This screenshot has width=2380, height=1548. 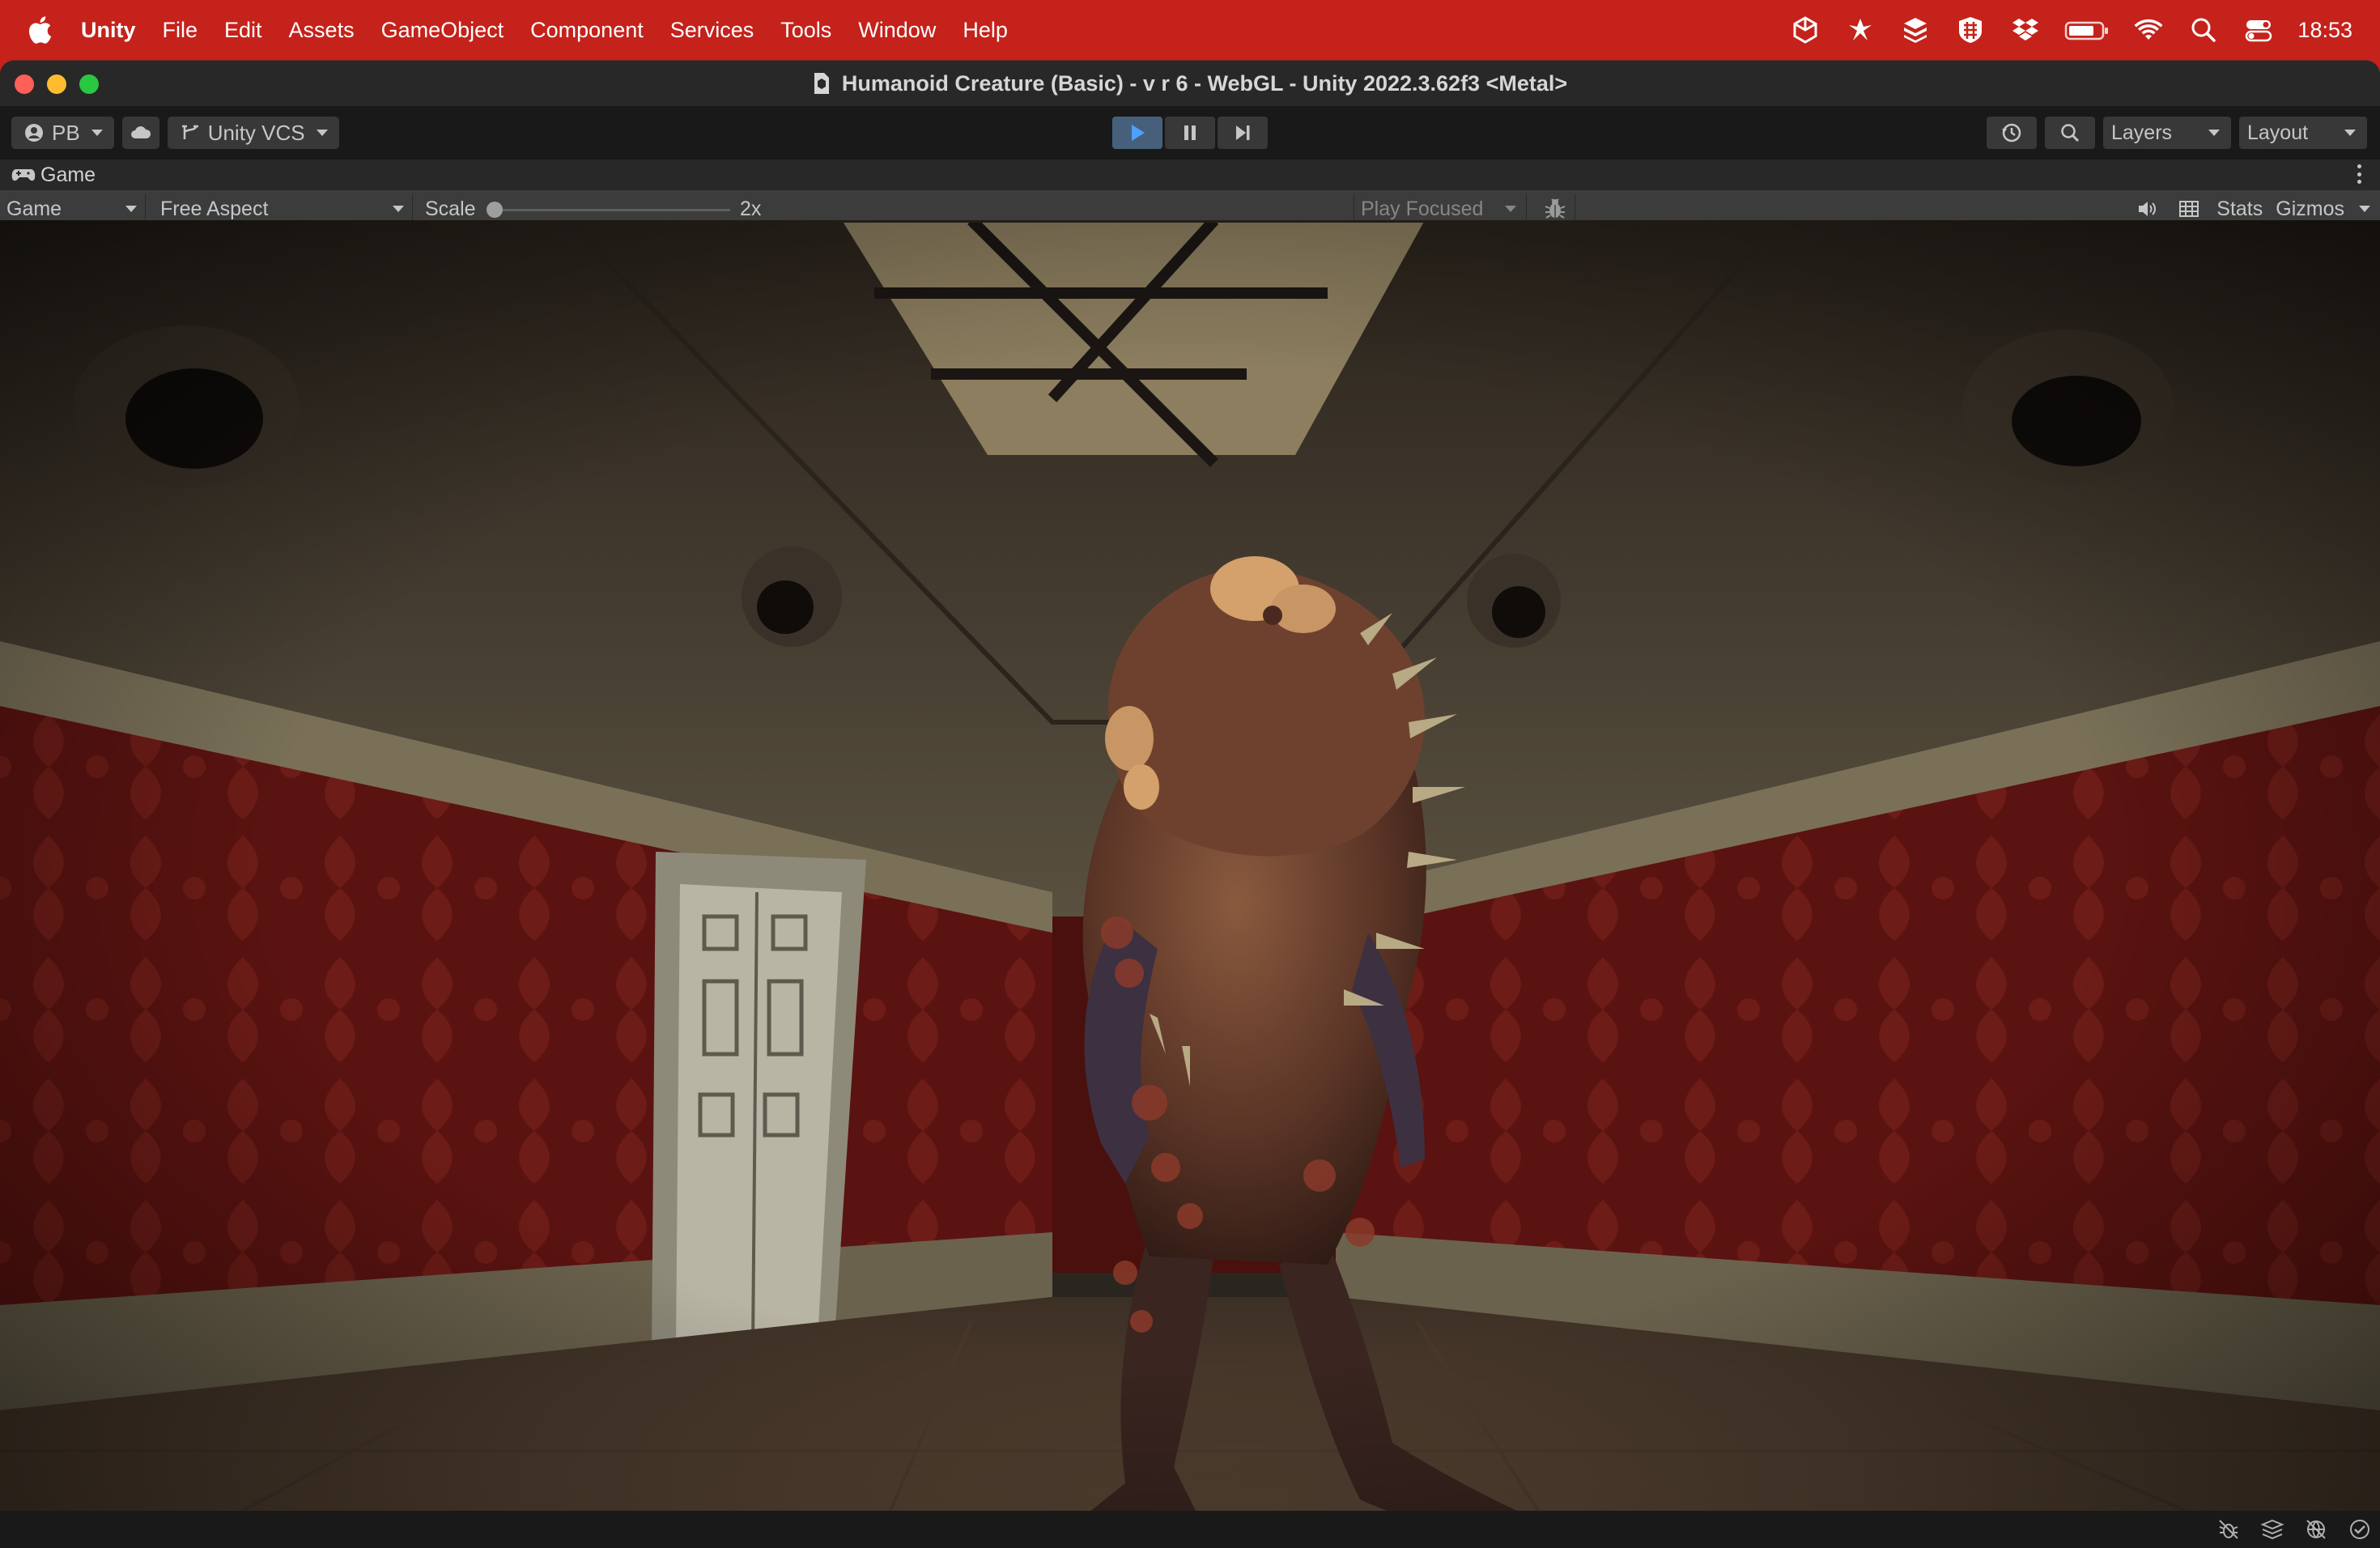 I want to click on menu-help: Help, so click(x=986, y=31).